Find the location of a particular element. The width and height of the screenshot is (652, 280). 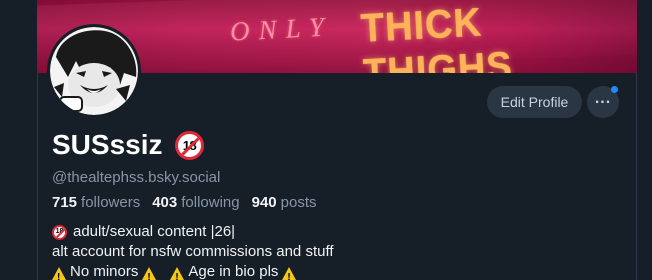

followers-link: 715 followers is located at coordinates (96, 202).